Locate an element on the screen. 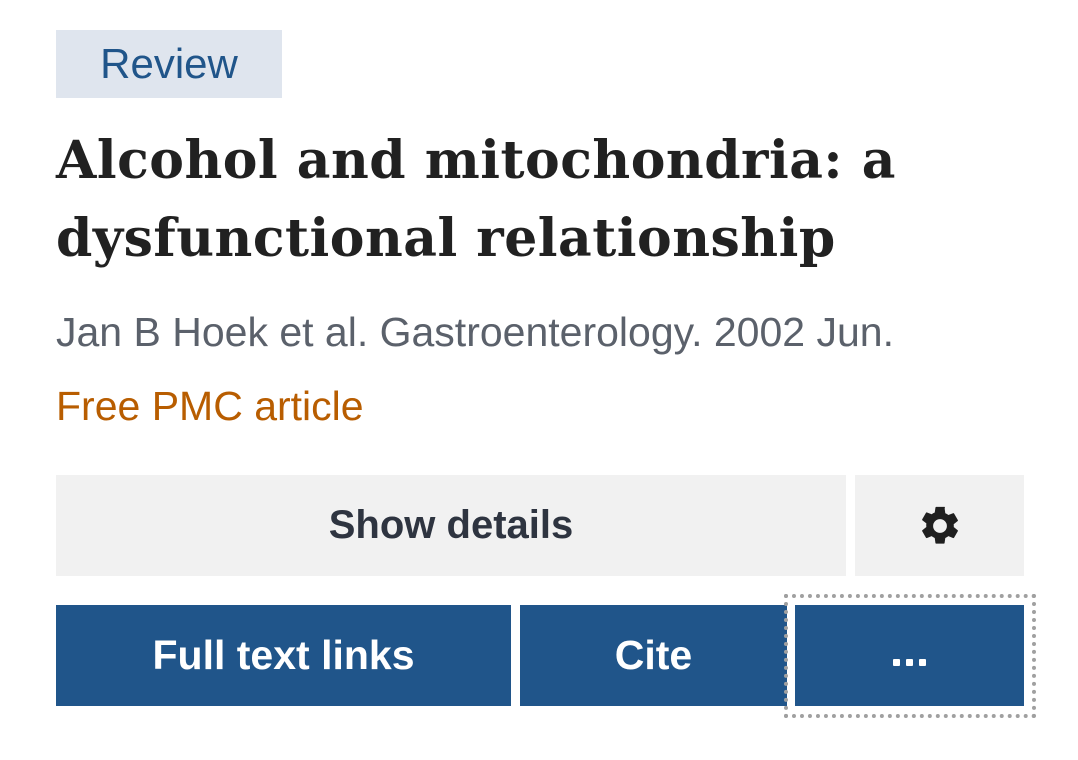 The image size is (1078, 760). gear-icon is located at coordinates (939, 525).